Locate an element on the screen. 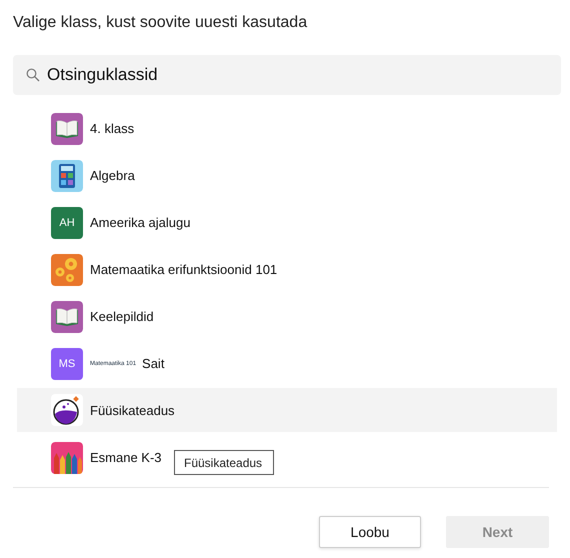 The height and width of the screenshot is (558, 570). class-item: Esmane K-3 is located at coordinates (89, 457).